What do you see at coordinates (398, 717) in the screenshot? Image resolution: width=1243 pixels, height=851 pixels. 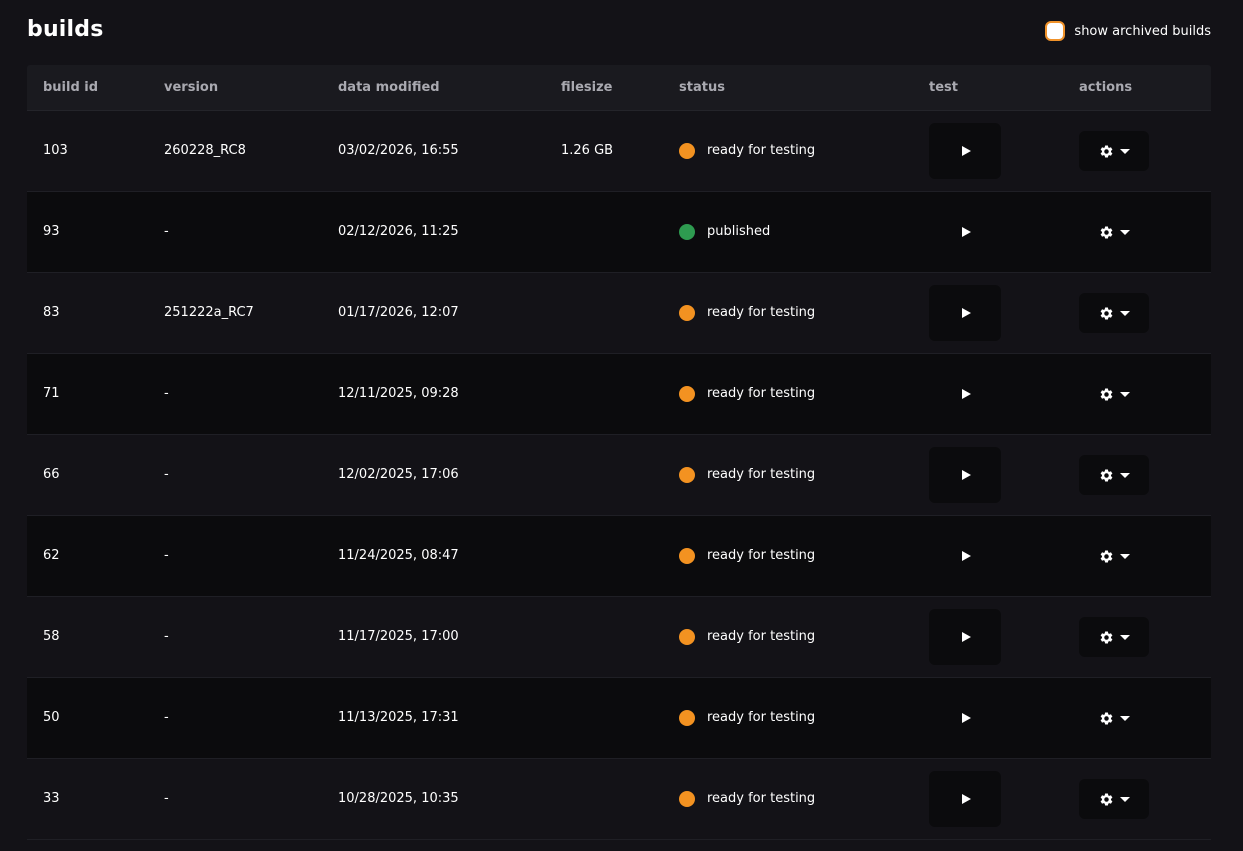 I see `date-modified-cell: 11/13/2025, 17:31` at bounding box center [398, 717].